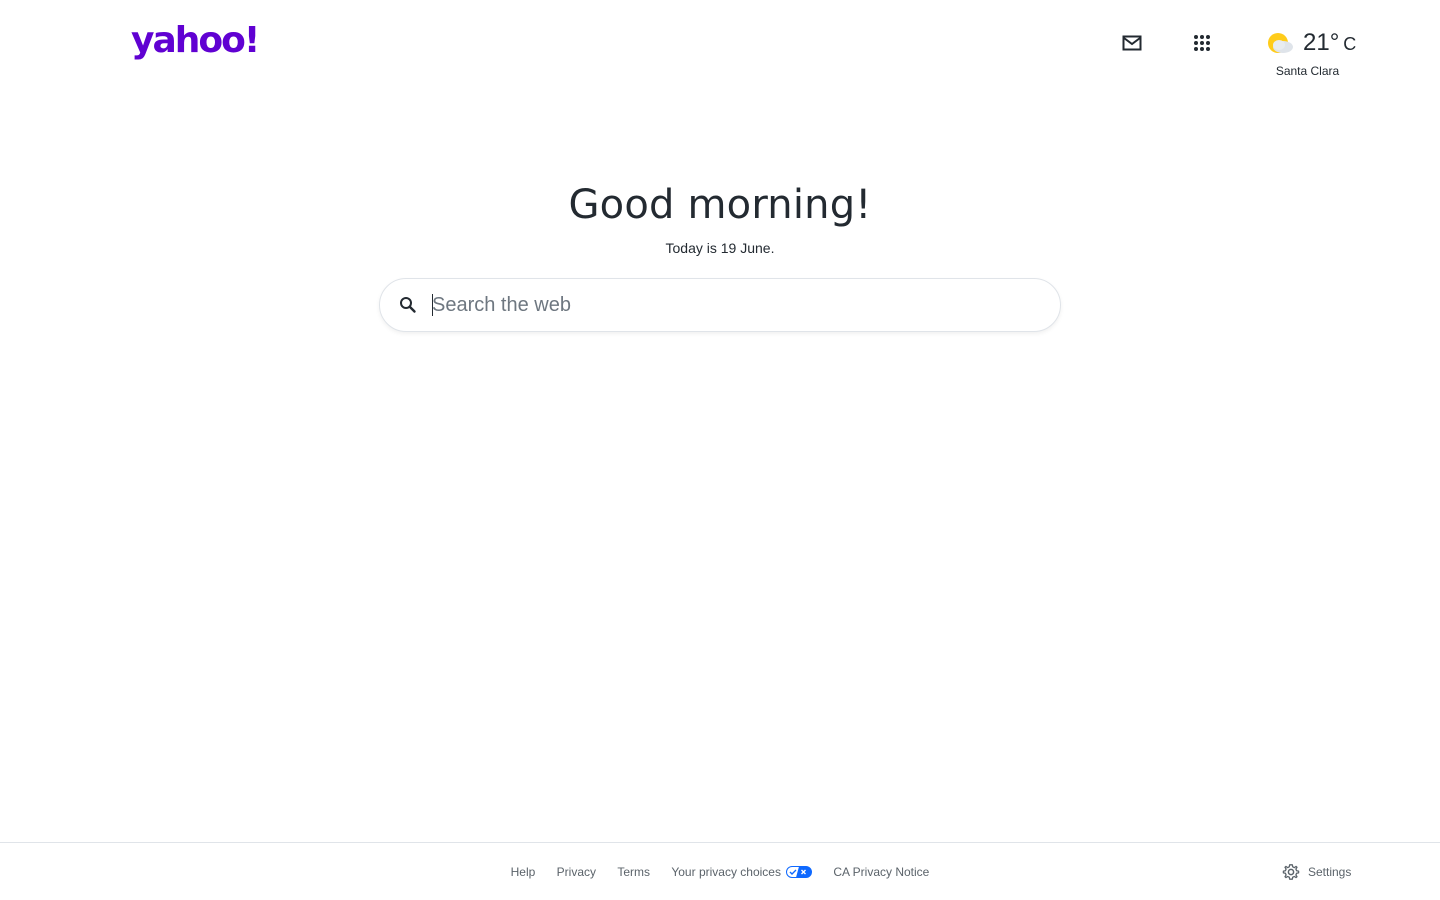  Describe the element at coordinates (195, 41) in the screenshot. I see `yahoo-logo: yahoo!` at that location.